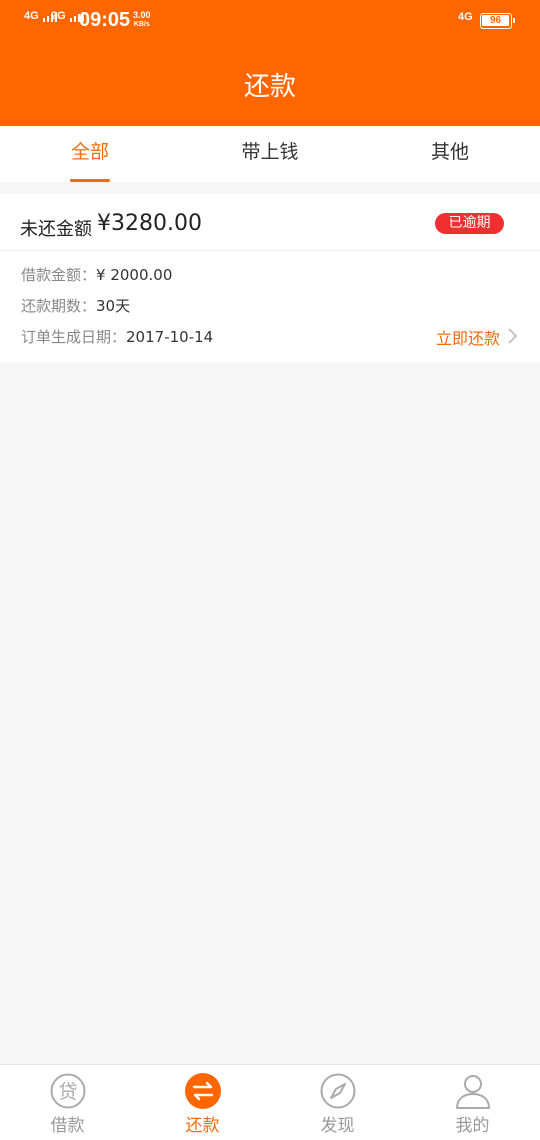  I want to click on bottom-nav: 贷 借款 还款 发现 我的, so click(270, 1102).